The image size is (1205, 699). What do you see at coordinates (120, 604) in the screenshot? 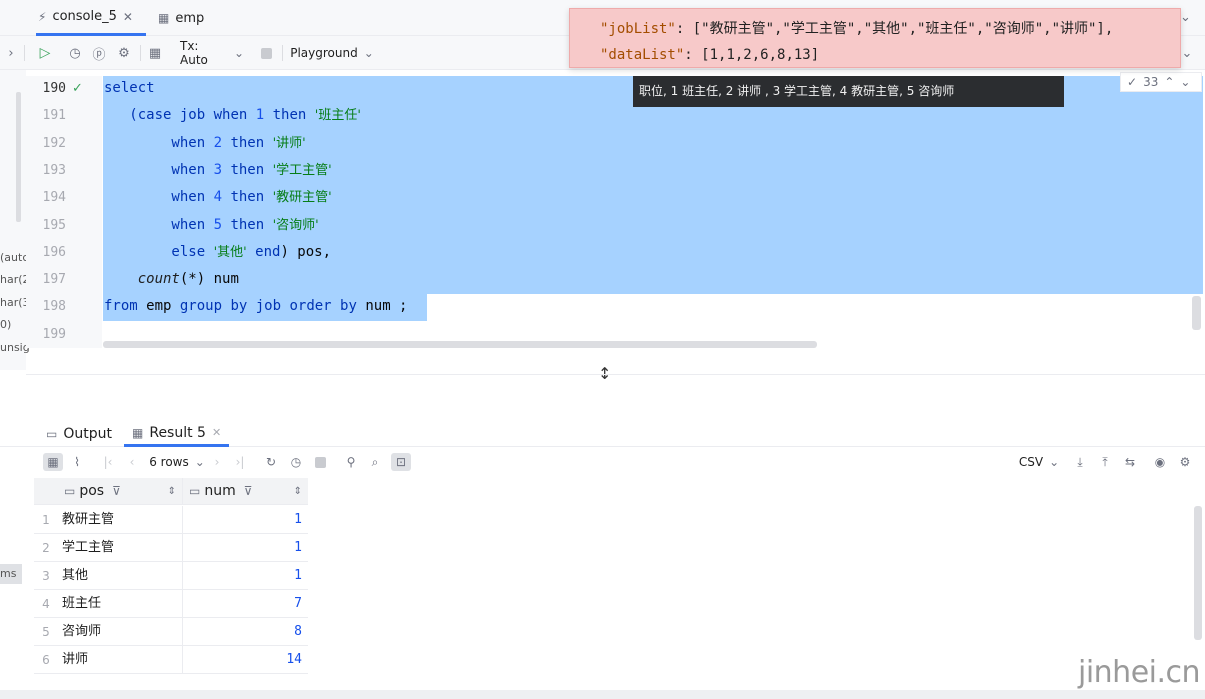
I see `cell-pos: 班主任` at bounding box center [120, 604].